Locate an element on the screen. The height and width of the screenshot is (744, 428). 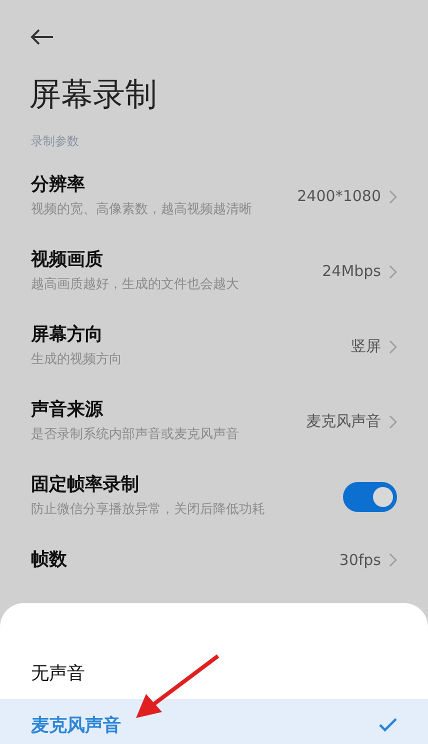
setting-description: 防止微信分享播放异常，关闭后降低功耗 is located at coordinates (148, 510).